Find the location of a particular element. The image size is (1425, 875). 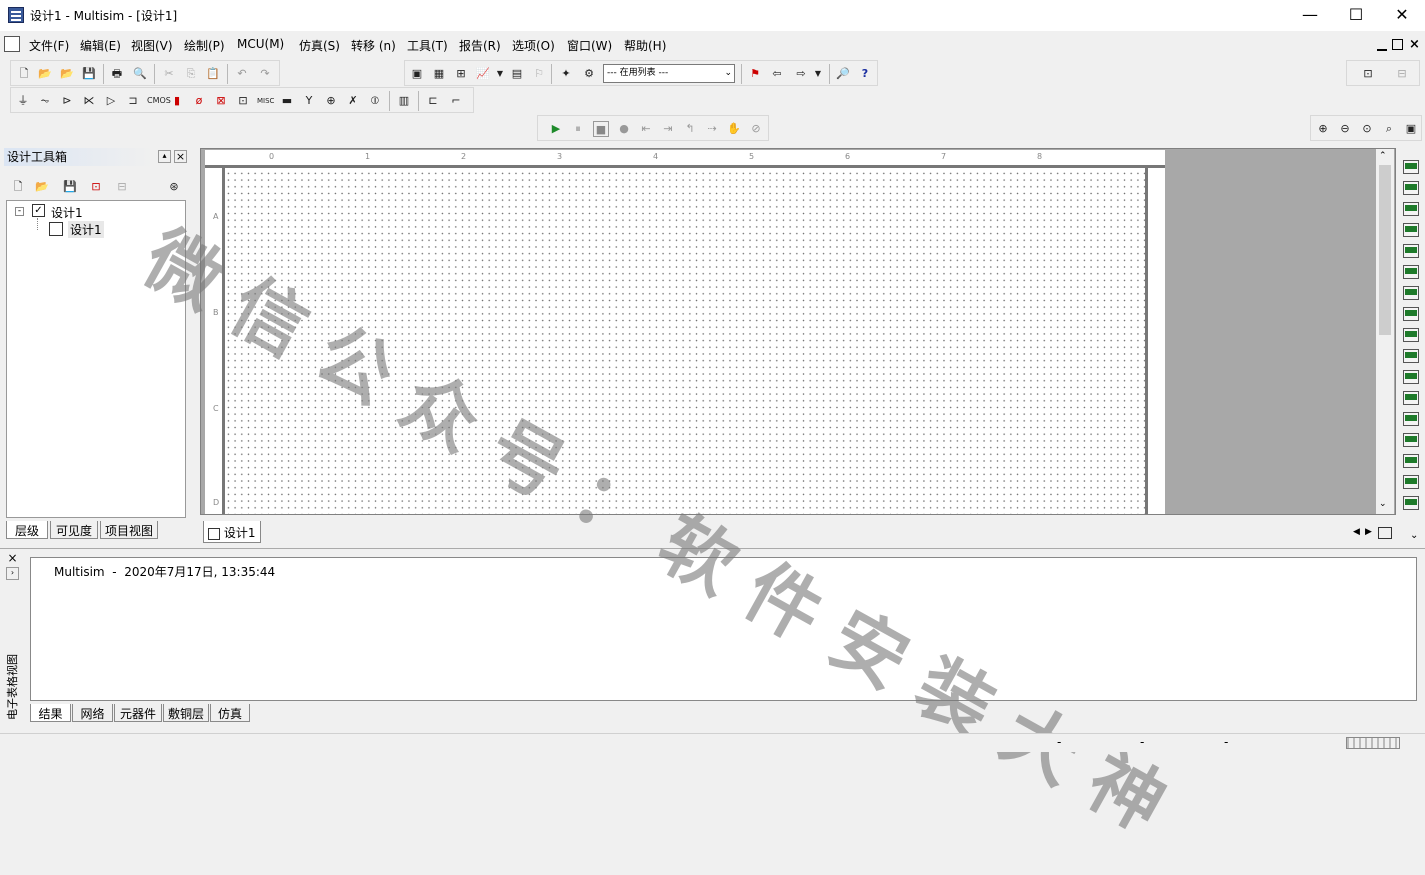

close-button: ✕ is located at coordinates (1402, 15).